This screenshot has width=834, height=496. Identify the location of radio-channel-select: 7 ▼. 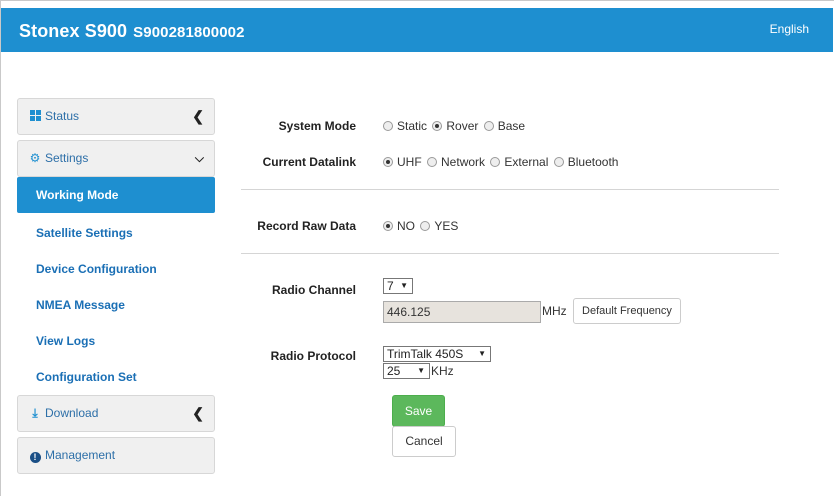
(398, 286).